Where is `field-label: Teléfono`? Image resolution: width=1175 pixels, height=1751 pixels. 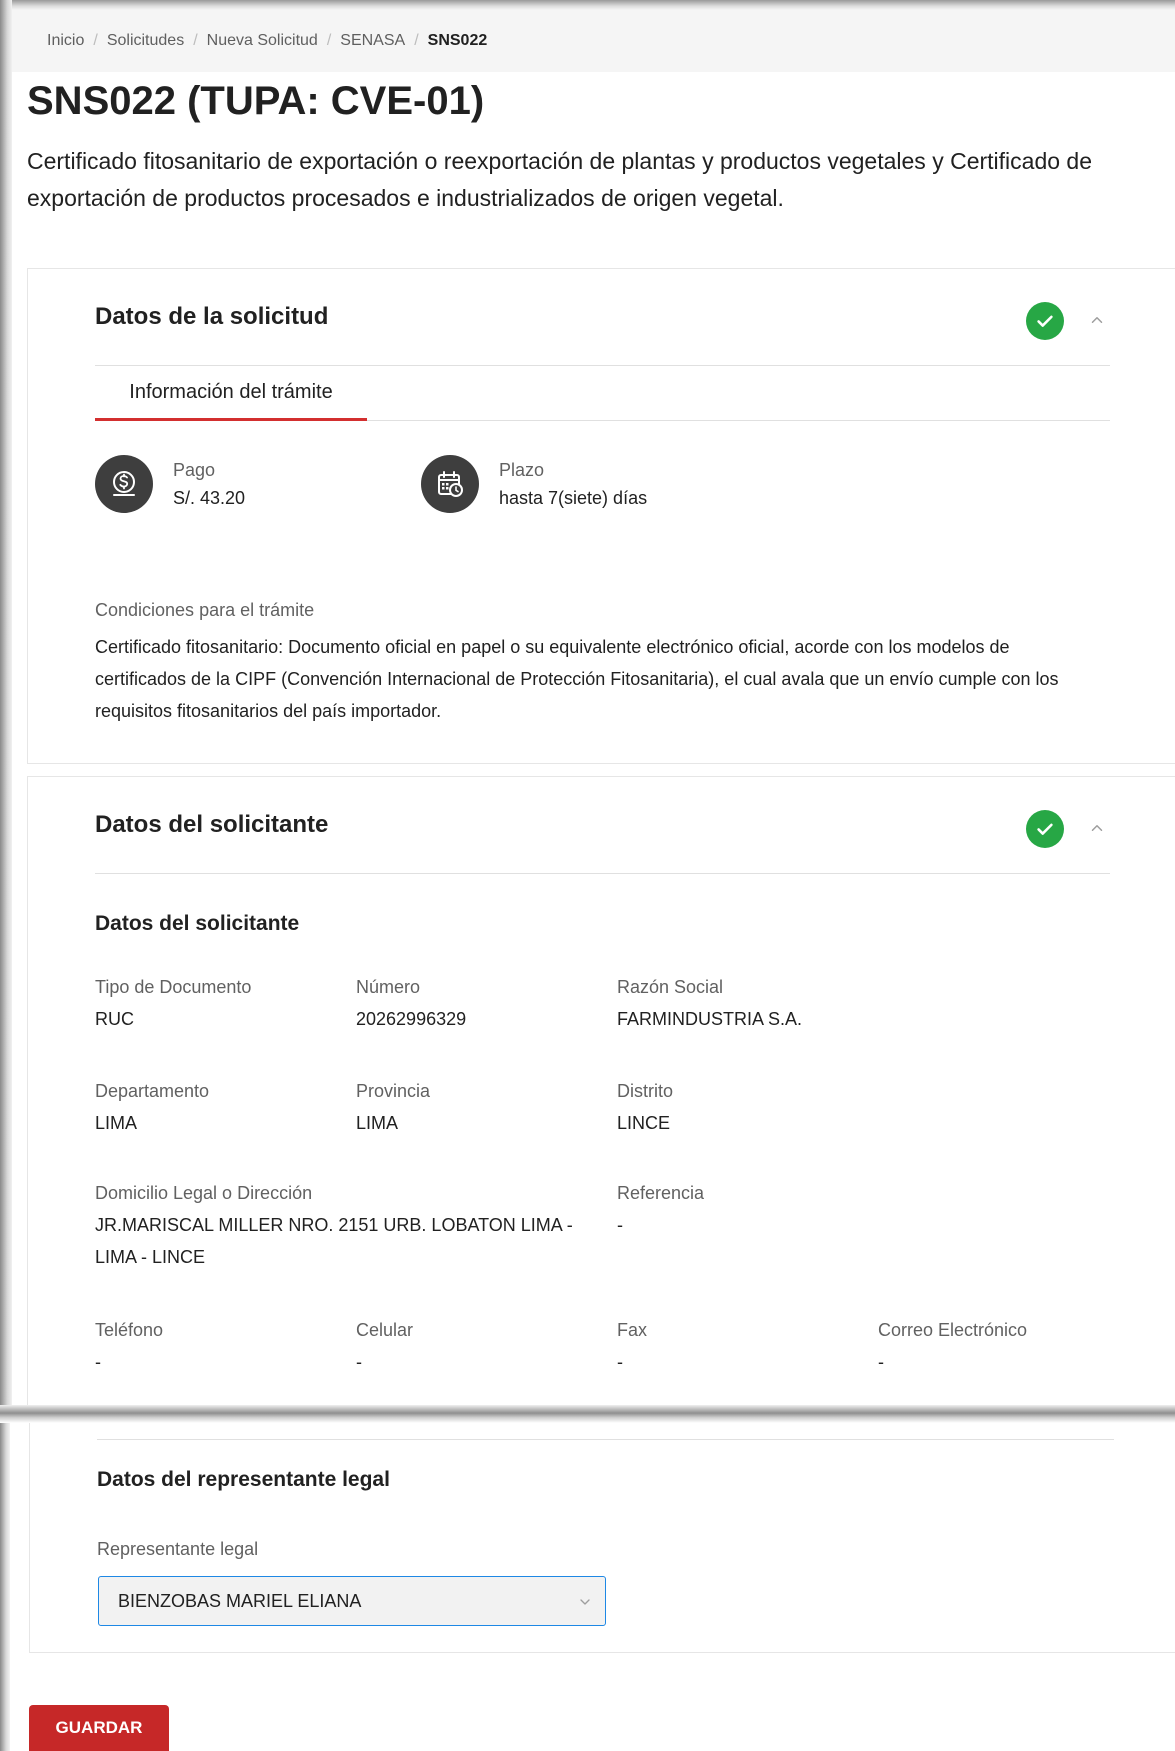 field-label: Teléfono is located at coordinates (129, 1330).